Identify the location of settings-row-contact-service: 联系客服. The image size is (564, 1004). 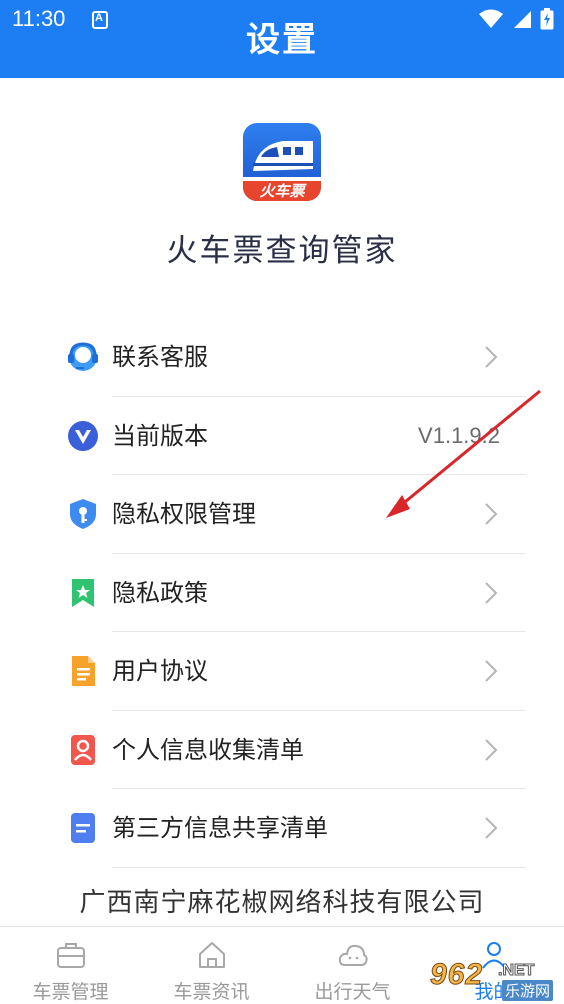
(296, 357).